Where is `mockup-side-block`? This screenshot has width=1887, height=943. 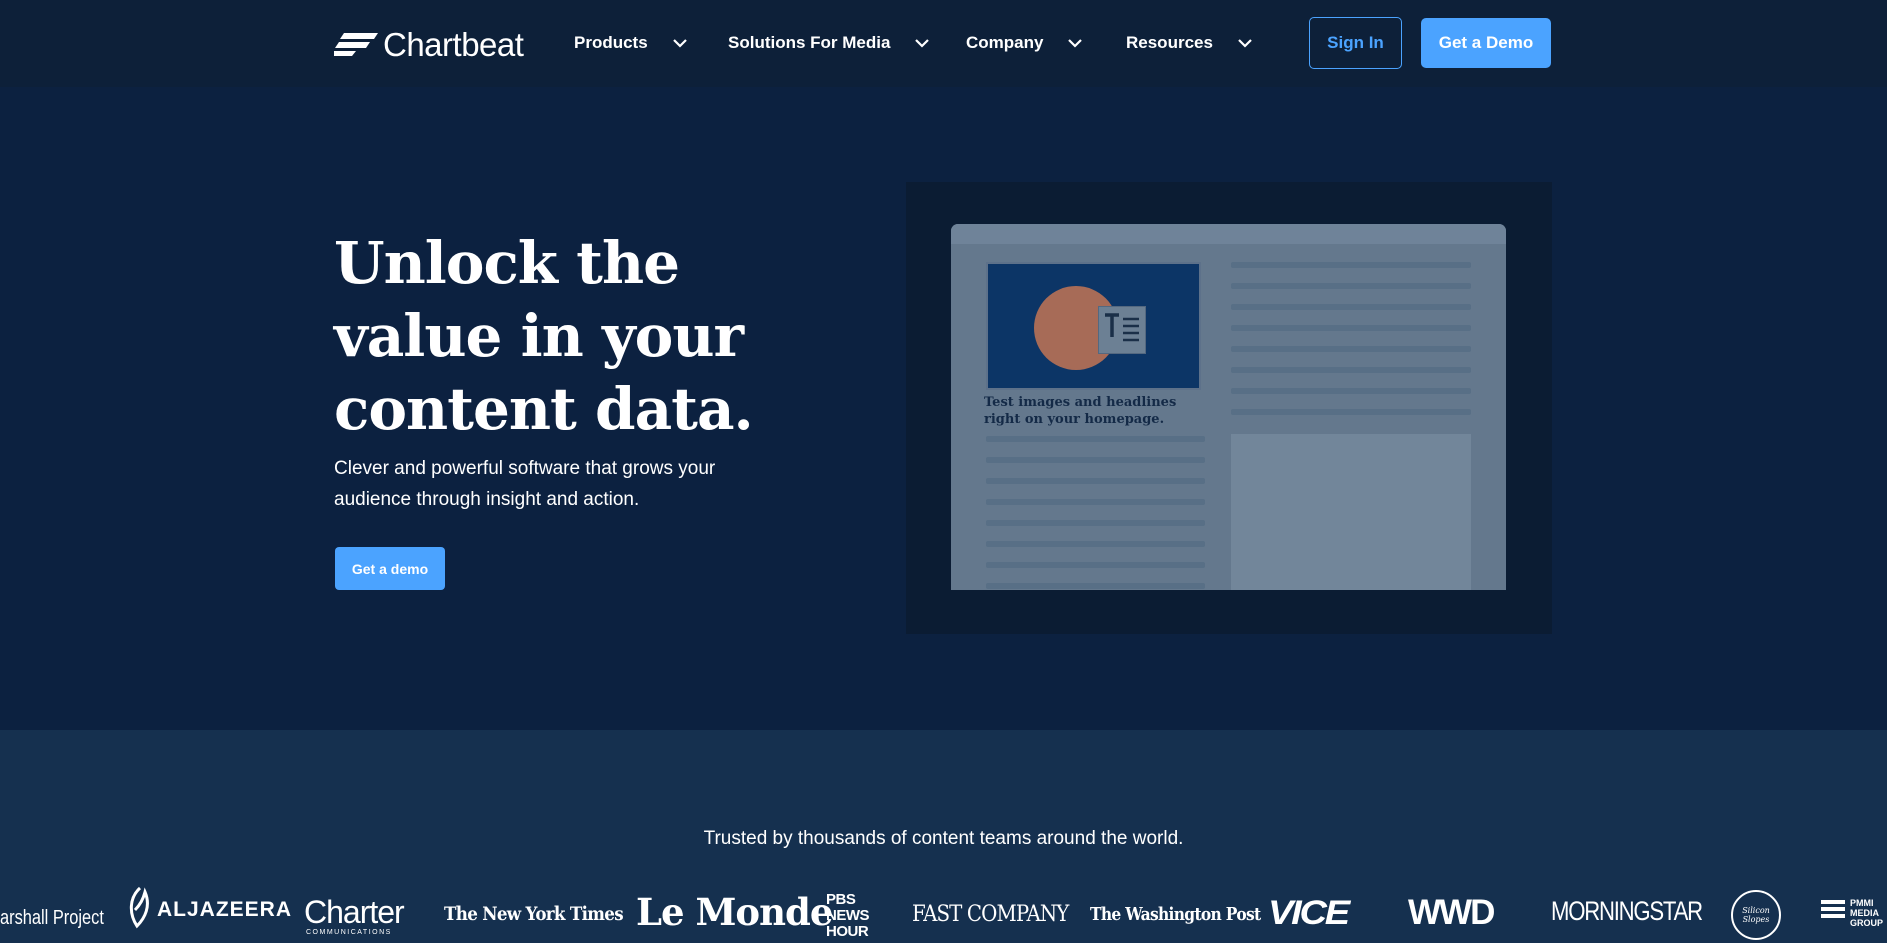
mockup-side-block is located at coordinates (1351, 512).